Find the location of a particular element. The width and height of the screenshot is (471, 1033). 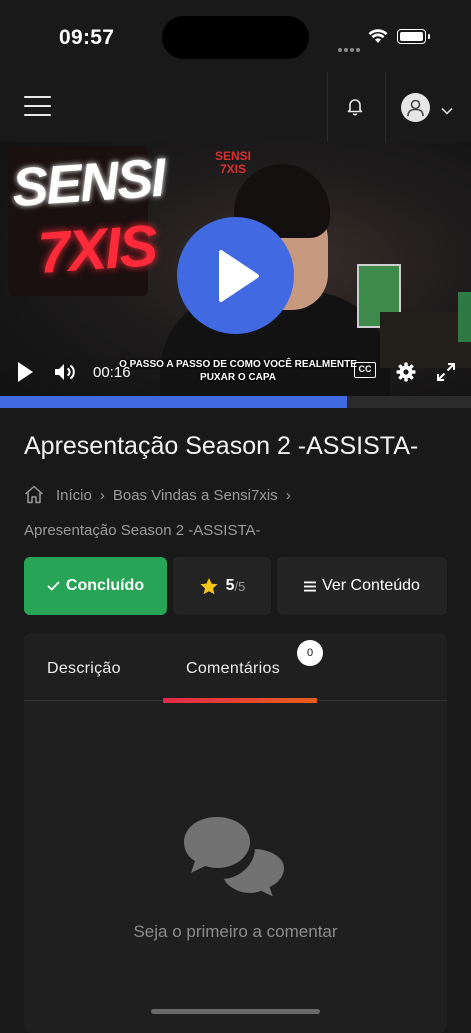

home-icon is located at coordinates (34, 499).